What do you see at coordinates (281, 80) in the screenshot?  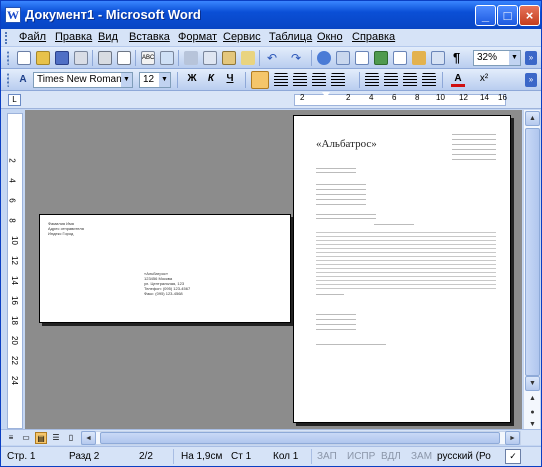 I see `align-center-icon` at bounding box center [281, 80].